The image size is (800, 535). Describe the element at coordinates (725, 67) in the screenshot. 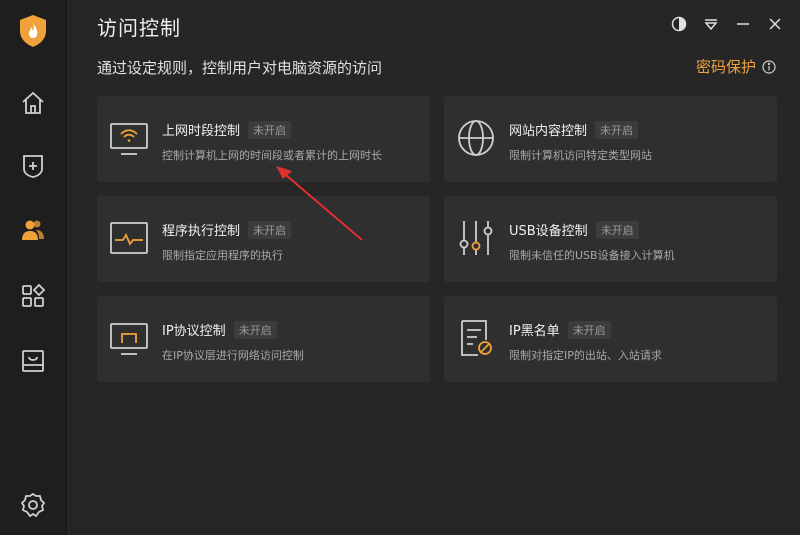

I see `password-protect-label: 密码保护` at that location.